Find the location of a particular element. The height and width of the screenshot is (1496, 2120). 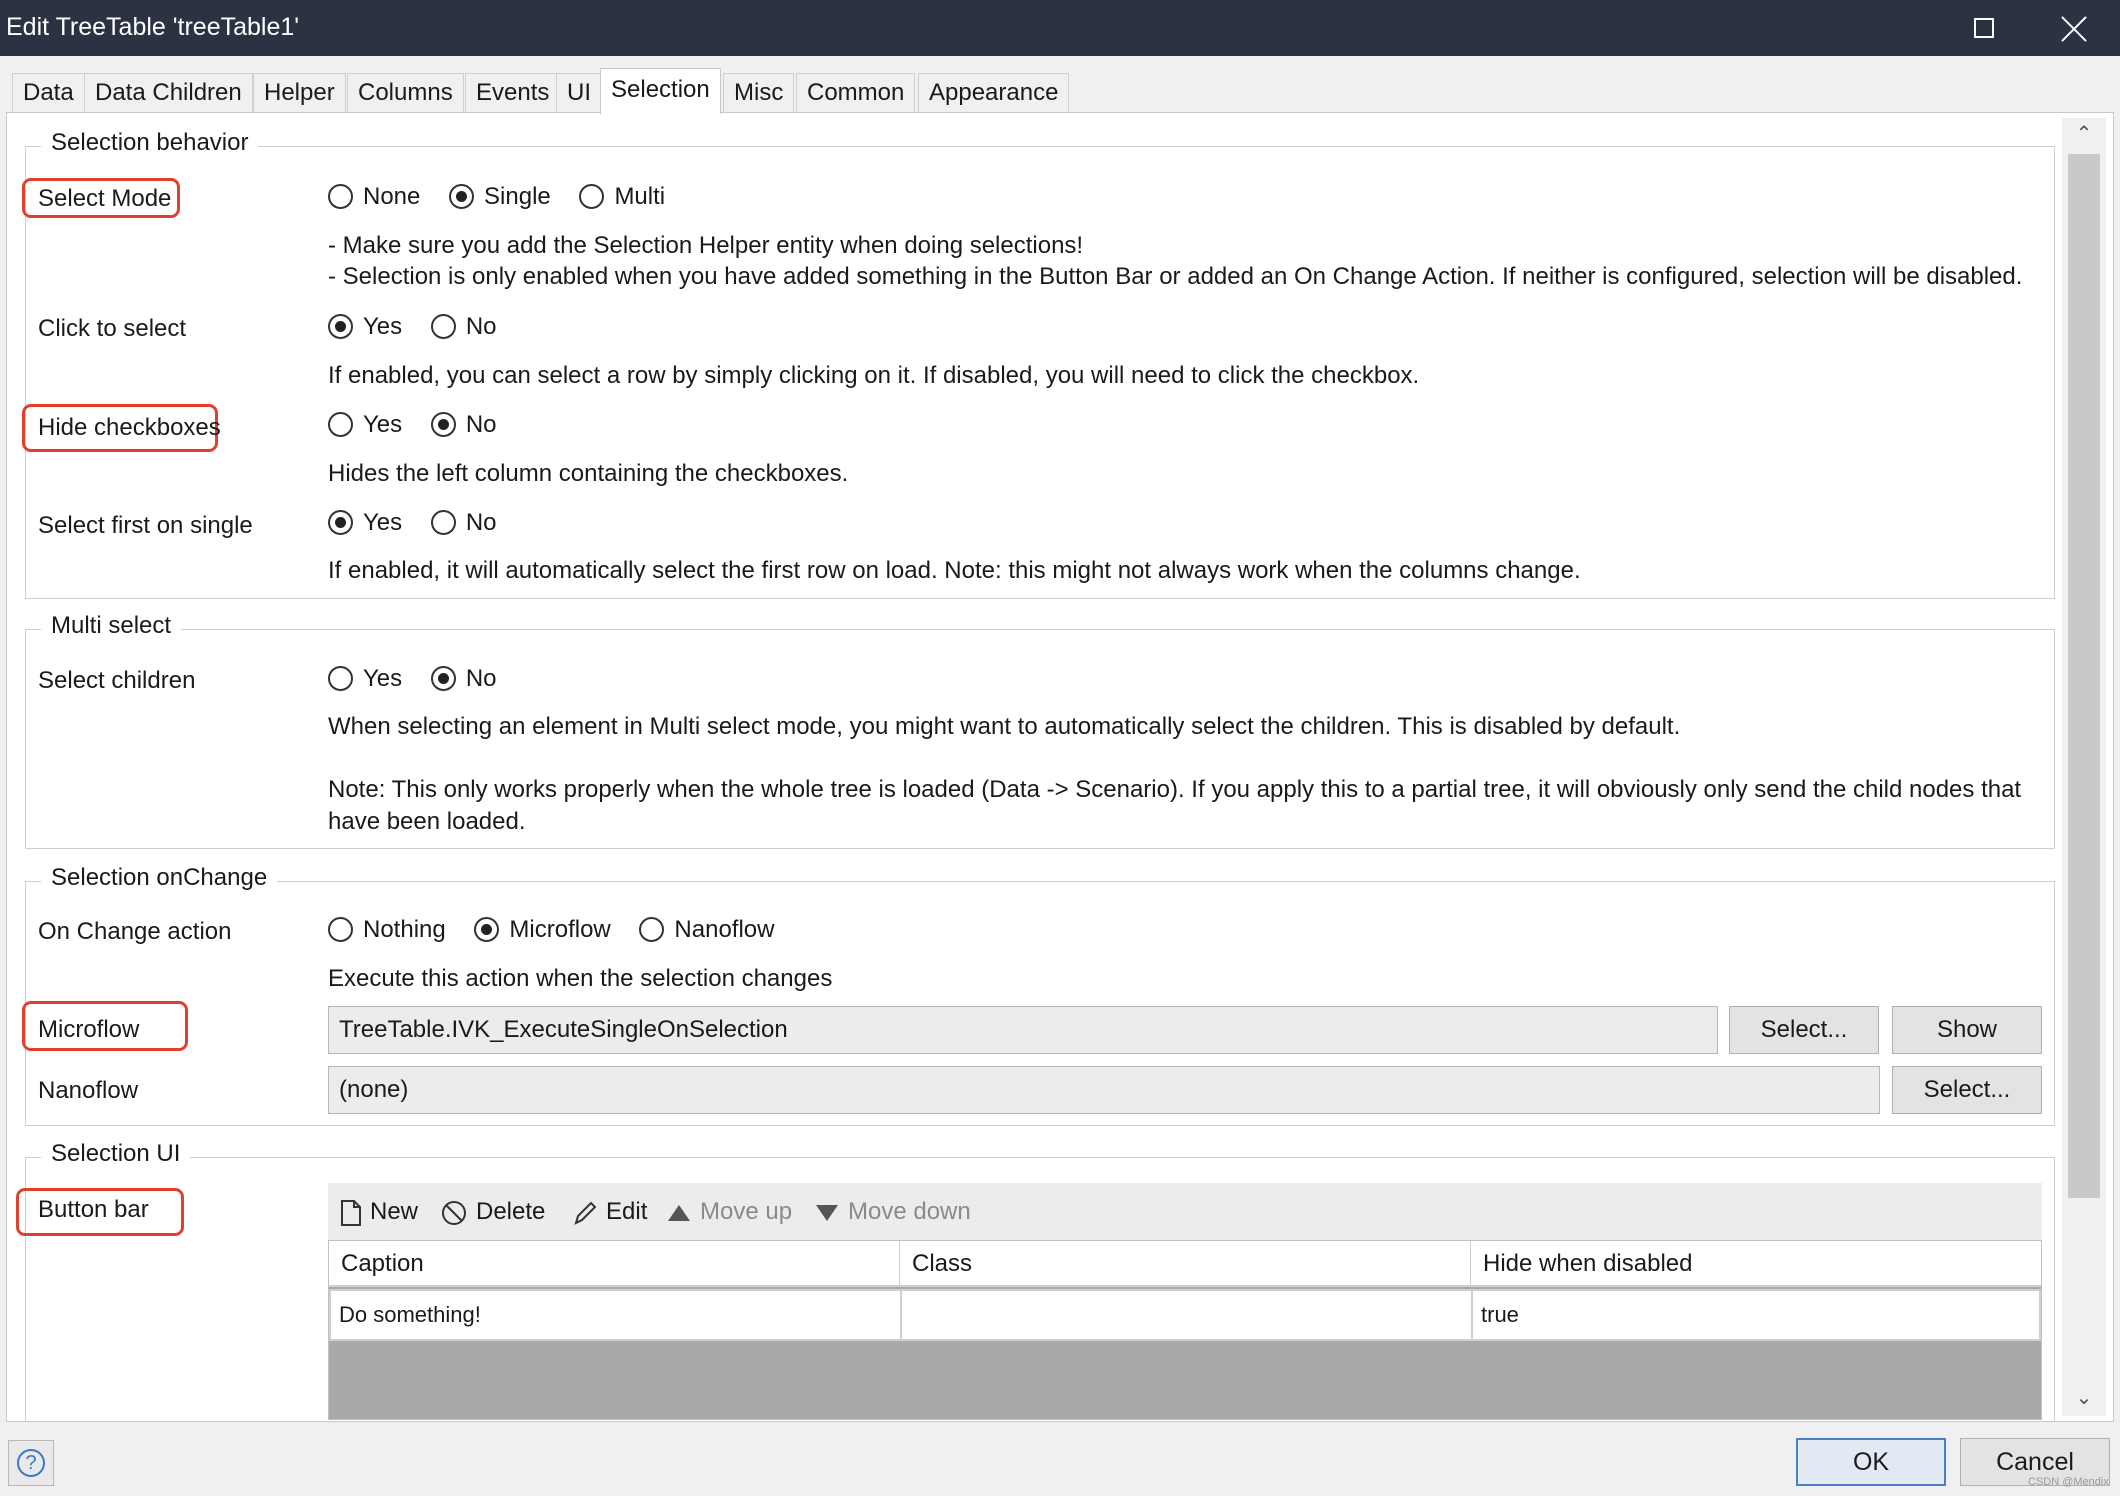

cell-caption: Do something! is located at coordinates (616, 1315).